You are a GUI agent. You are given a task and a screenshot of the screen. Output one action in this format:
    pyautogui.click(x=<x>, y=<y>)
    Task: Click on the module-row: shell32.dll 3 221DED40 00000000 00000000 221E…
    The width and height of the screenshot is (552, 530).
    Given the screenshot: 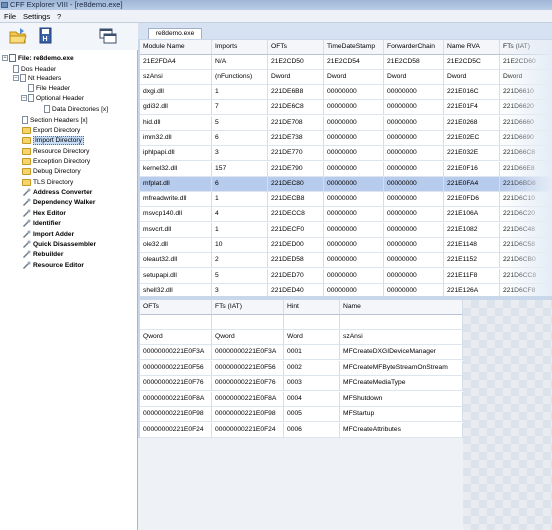 What is the action you would take?
    pyautogui.click(x=346, y=289)
    